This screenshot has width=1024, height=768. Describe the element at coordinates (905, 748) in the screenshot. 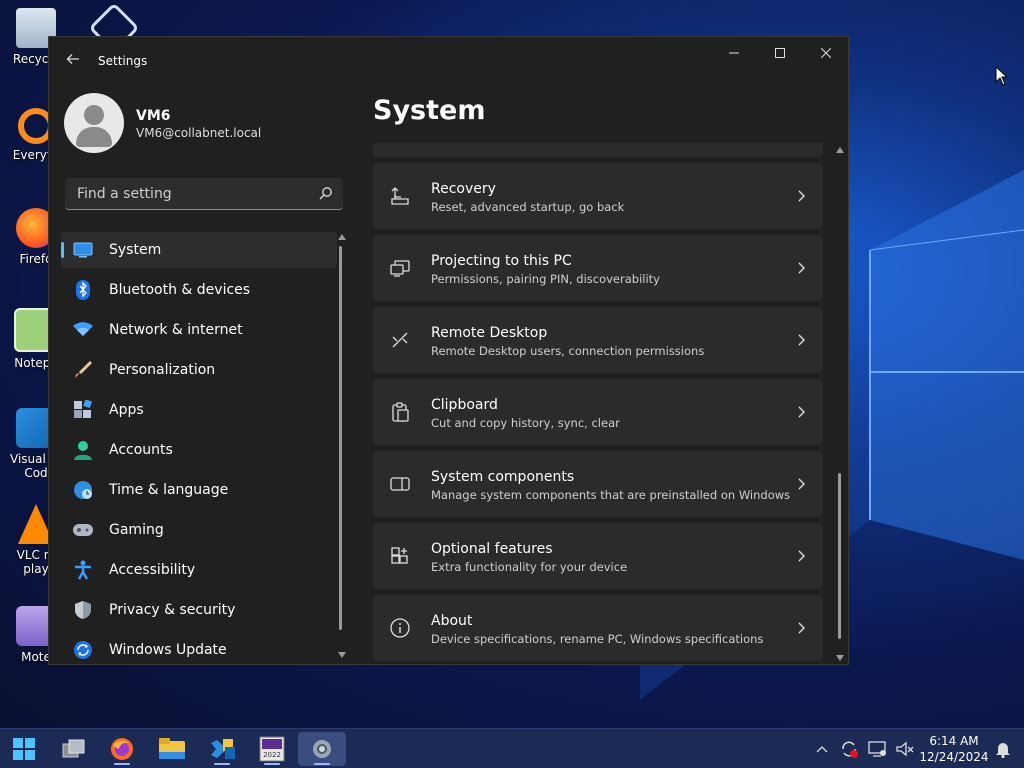

I see `tray-volume` at that location.